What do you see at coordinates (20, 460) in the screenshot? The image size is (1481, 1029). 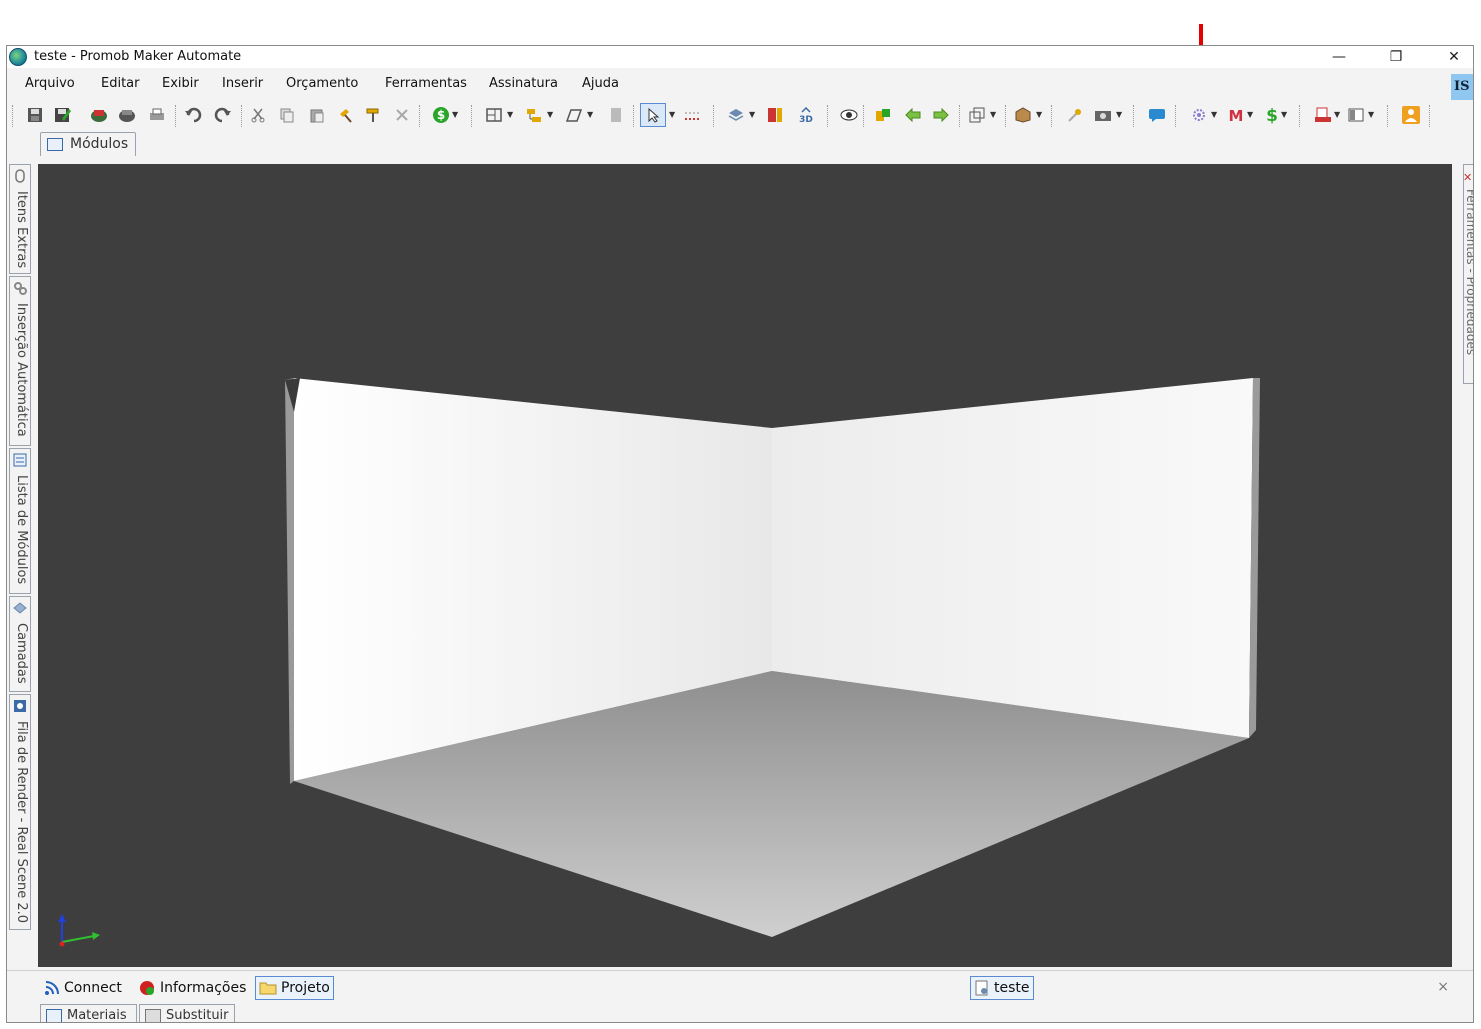 I see `module-list-icon` at bounding box center [20, 460].